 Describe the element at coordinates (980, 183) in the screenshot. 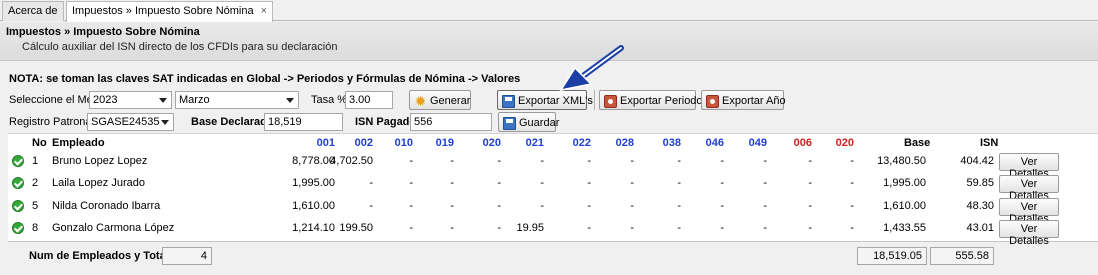

I see `row-isn: 59.85` at that location.